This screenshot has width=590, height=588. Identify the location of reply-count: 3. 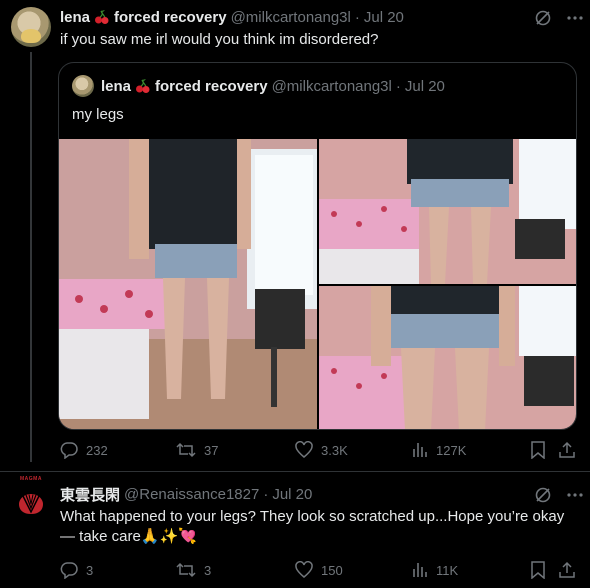
(90, 570).